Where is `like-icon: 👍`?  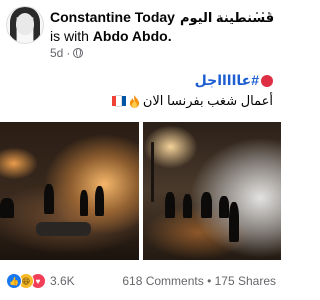
like-icon: 👍 is located at coordinates (14, 281).